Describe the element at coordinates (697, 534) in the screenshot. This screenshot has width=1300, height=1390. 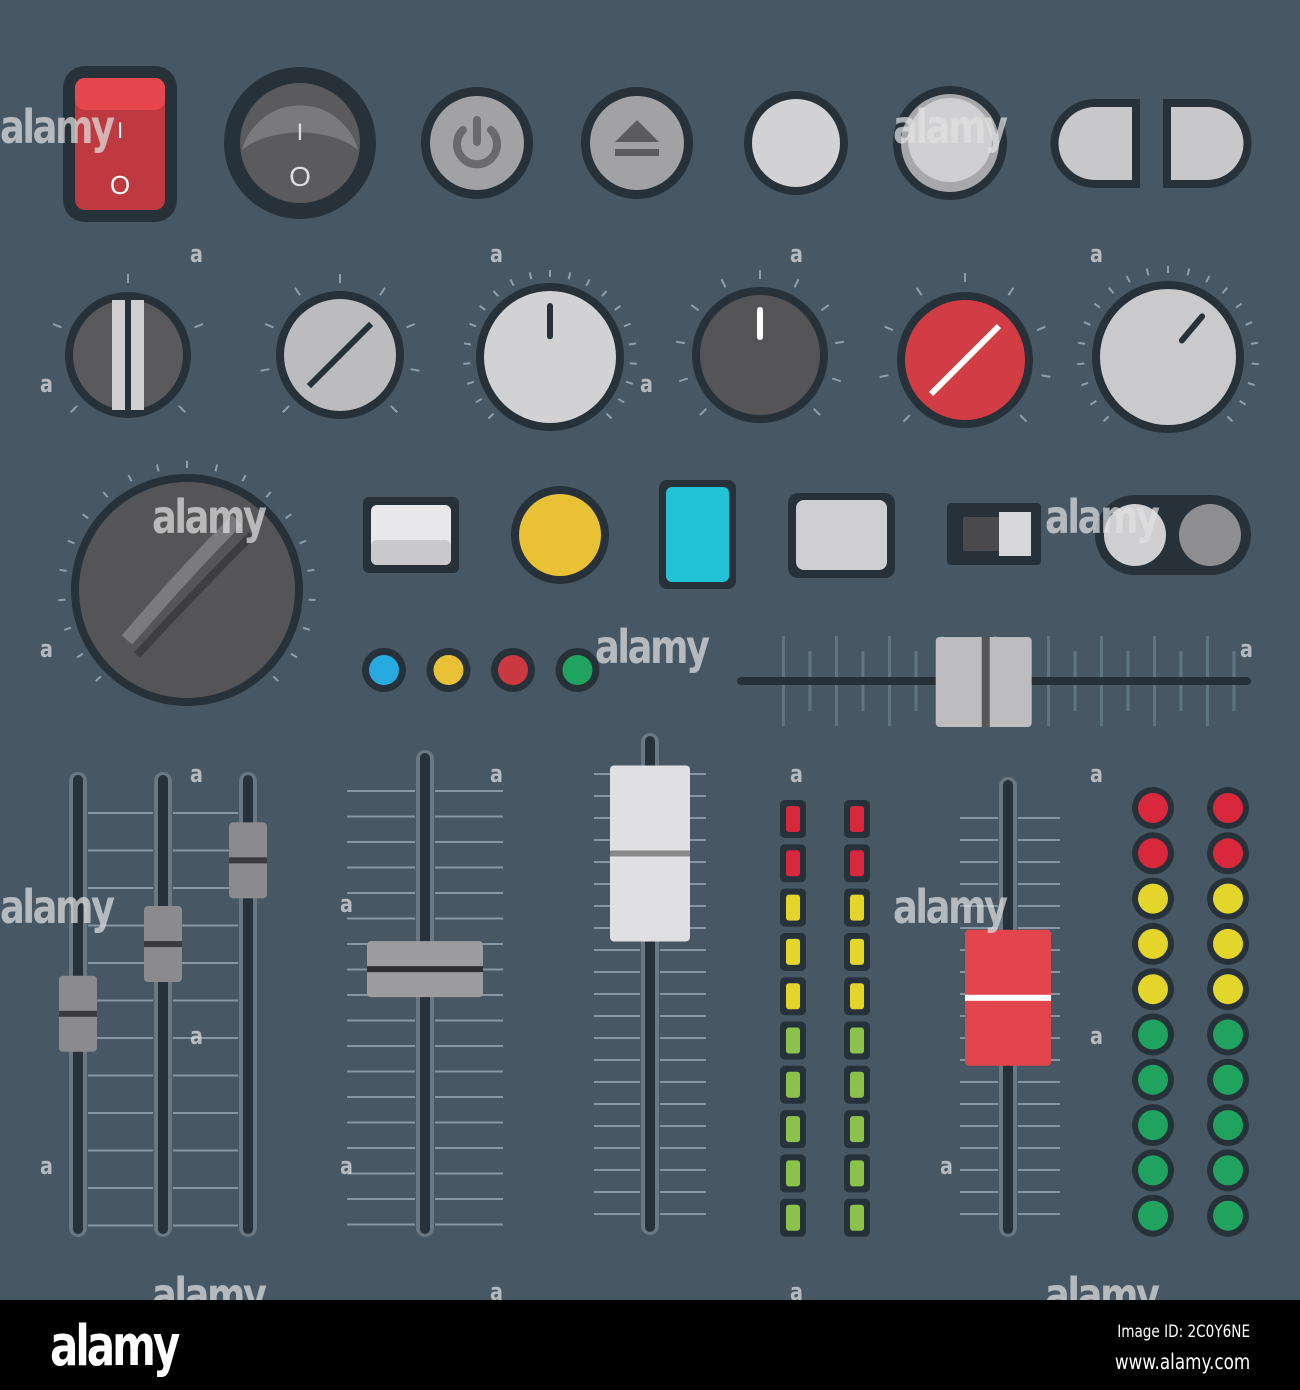
I see `cyan-button` at that location.